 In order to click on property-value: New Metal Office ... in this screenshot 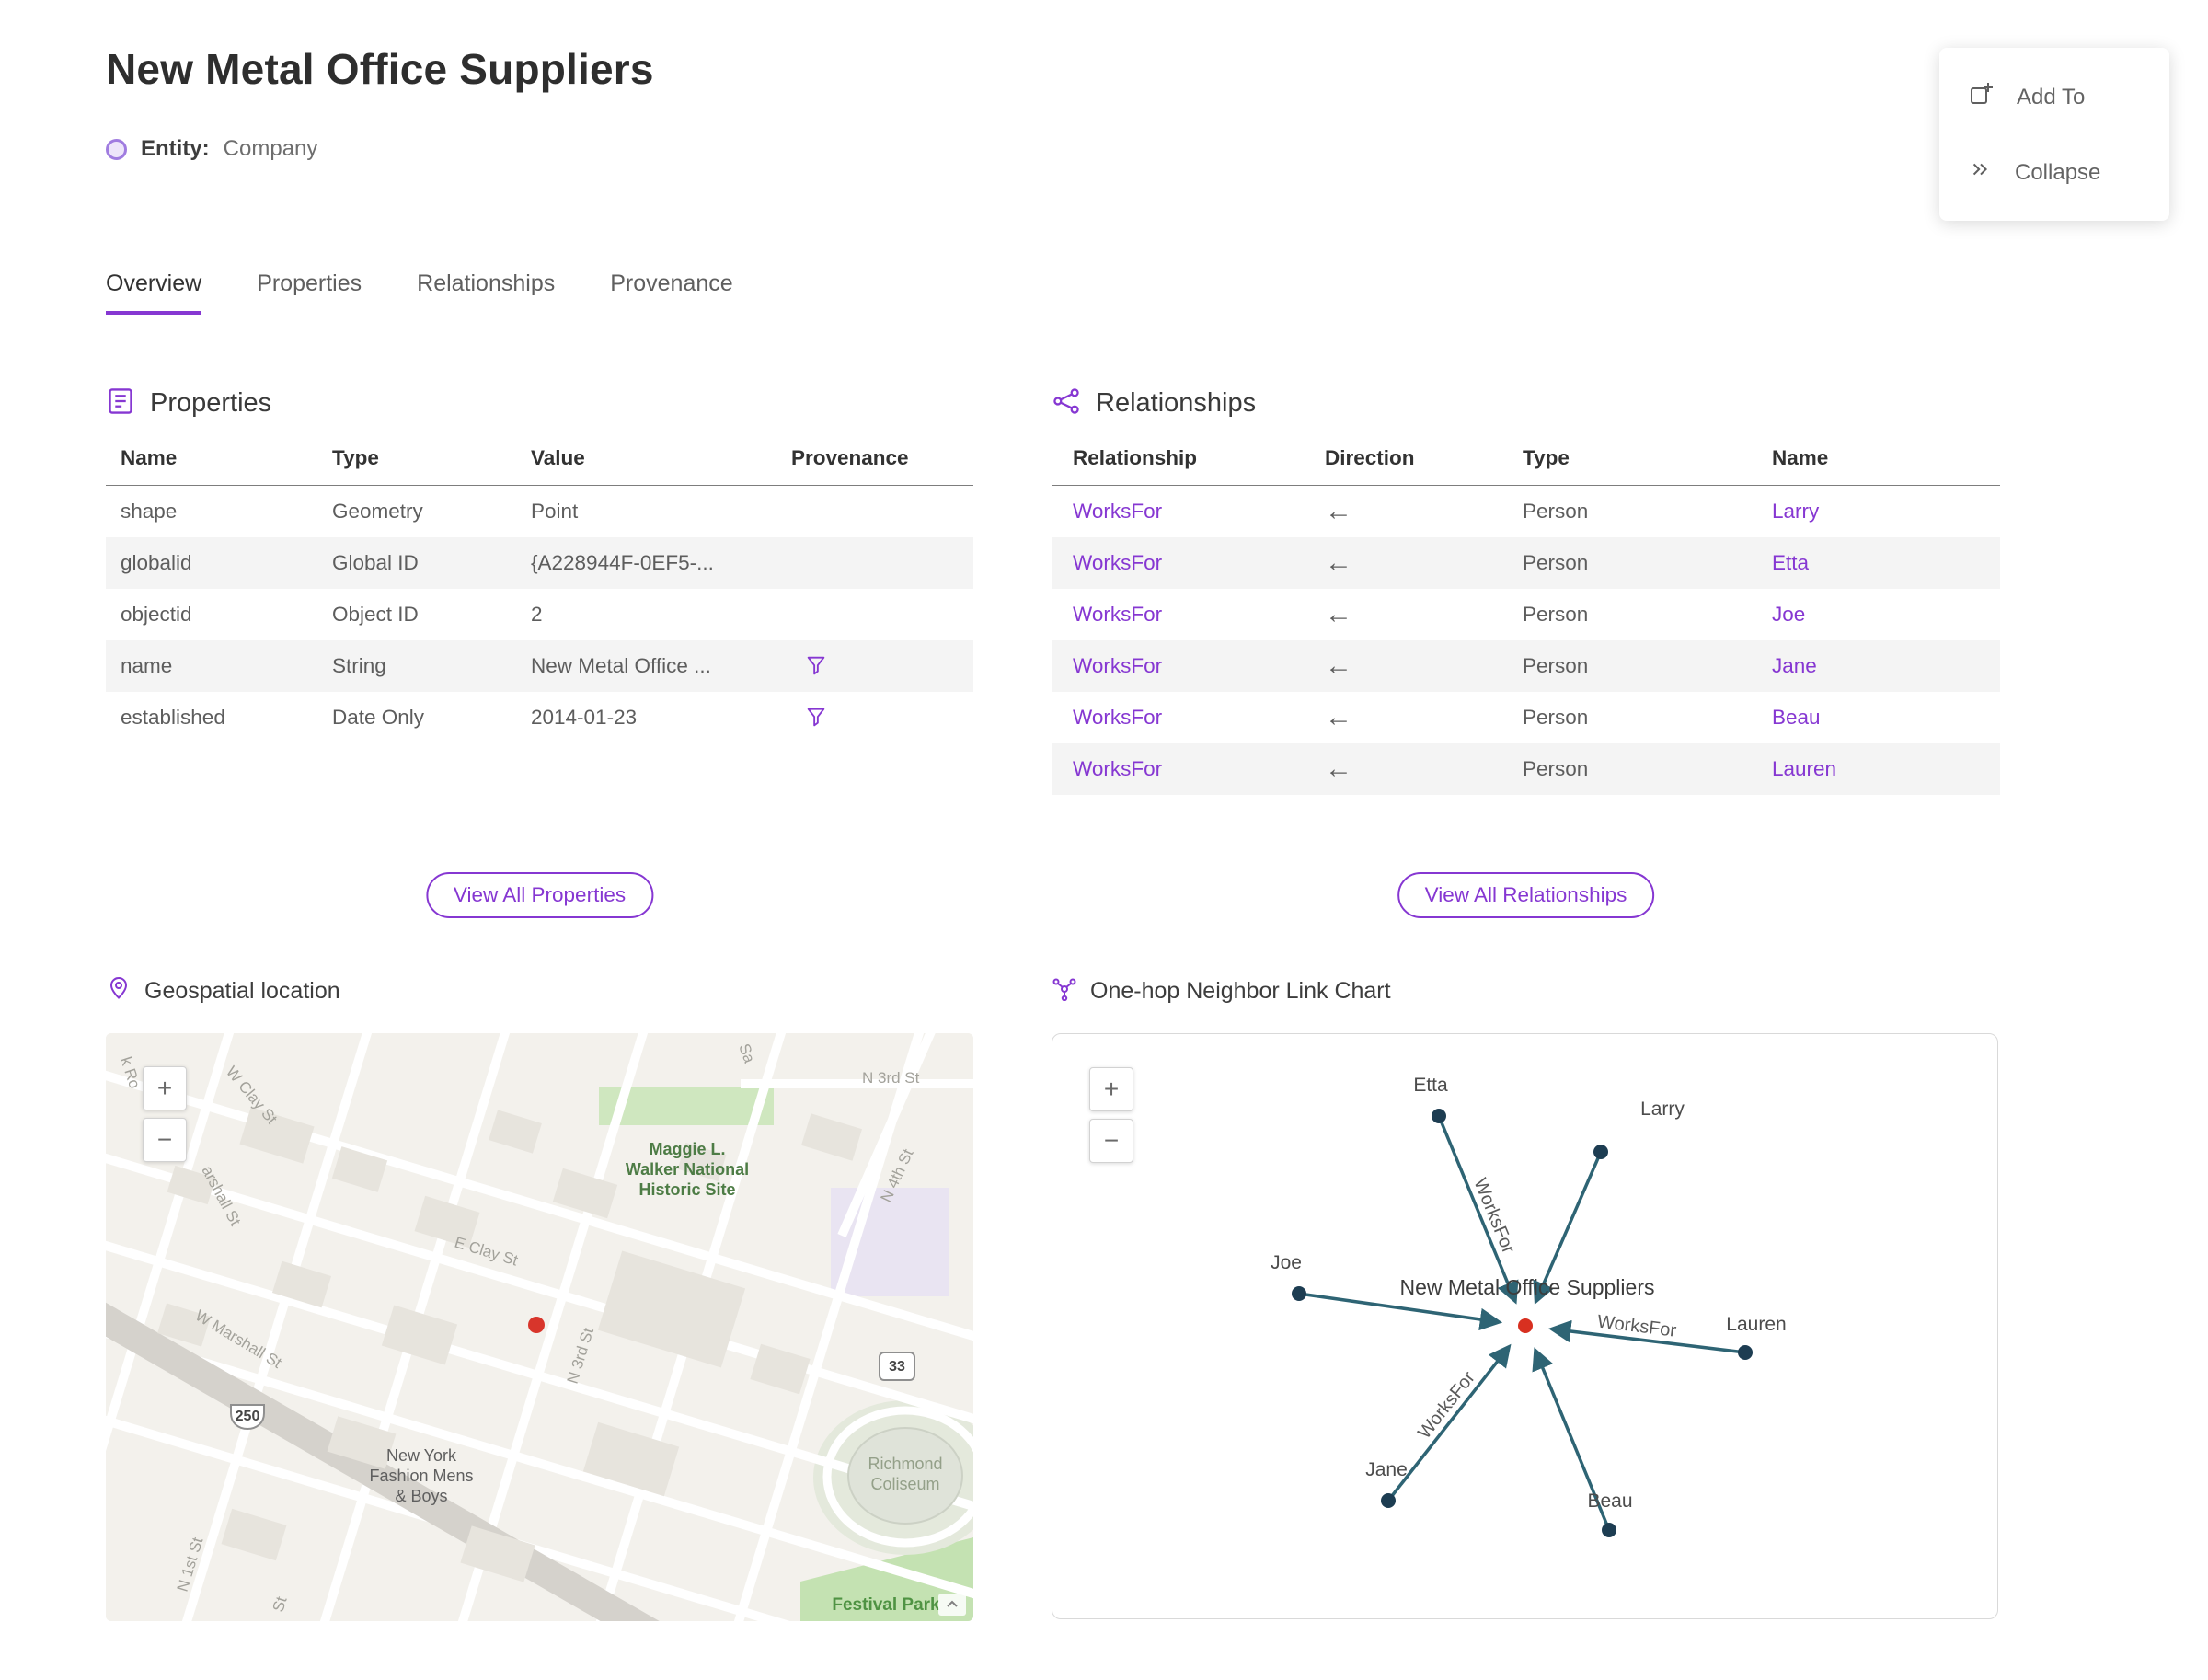, I will do `click(646, 665)`.